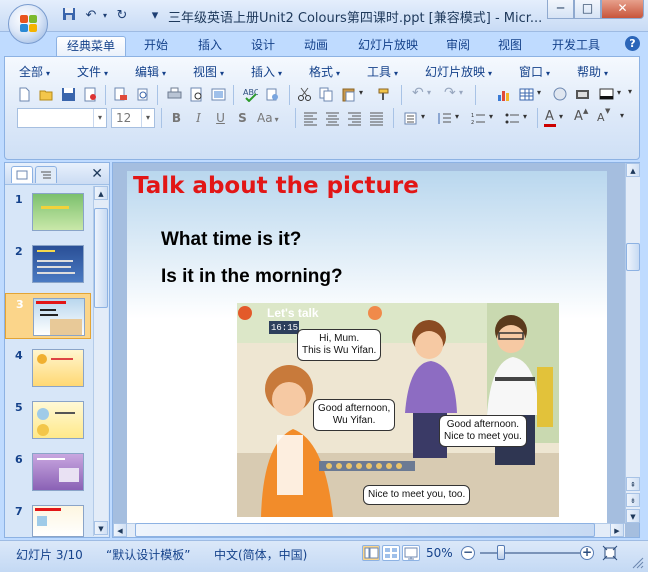 The width and height of the screenshot is (648, 572). I want to click on permission-icon, so click(90, 94).